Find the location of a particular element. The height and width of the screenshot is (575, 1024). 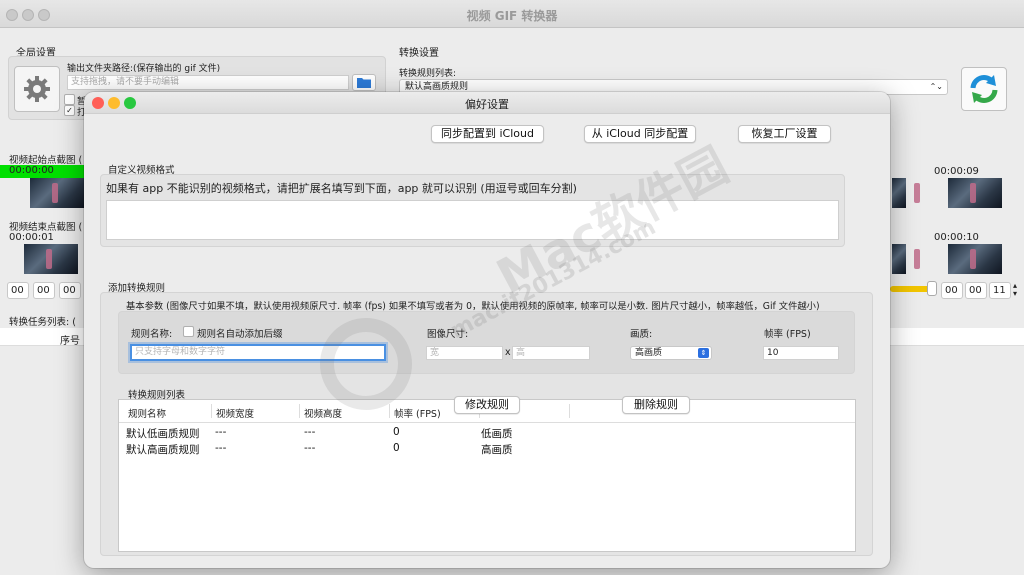

quality-value: 高画质 is located at coordinates (649, 353).